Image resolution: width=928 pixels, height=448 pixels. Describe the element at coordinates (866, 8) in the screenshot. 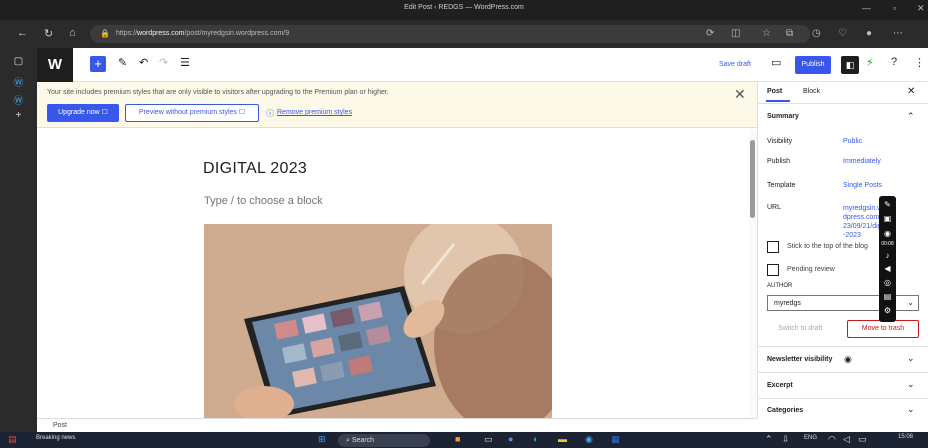

I see `minimize-icon: —` at that location.